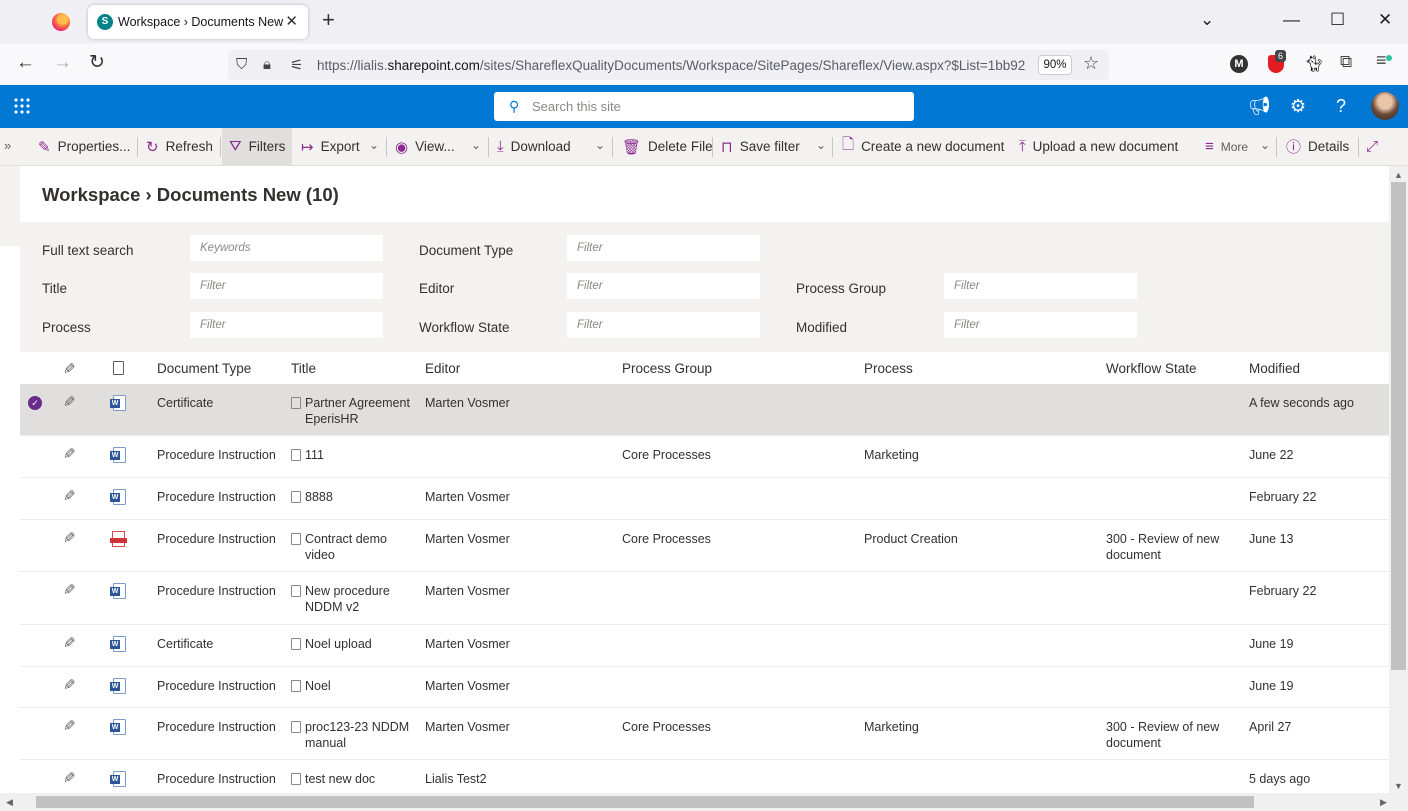  Describe the element at coordinates (1375, 146) in the screenshot. I see `fullscreen-button: ⤢` at that location.